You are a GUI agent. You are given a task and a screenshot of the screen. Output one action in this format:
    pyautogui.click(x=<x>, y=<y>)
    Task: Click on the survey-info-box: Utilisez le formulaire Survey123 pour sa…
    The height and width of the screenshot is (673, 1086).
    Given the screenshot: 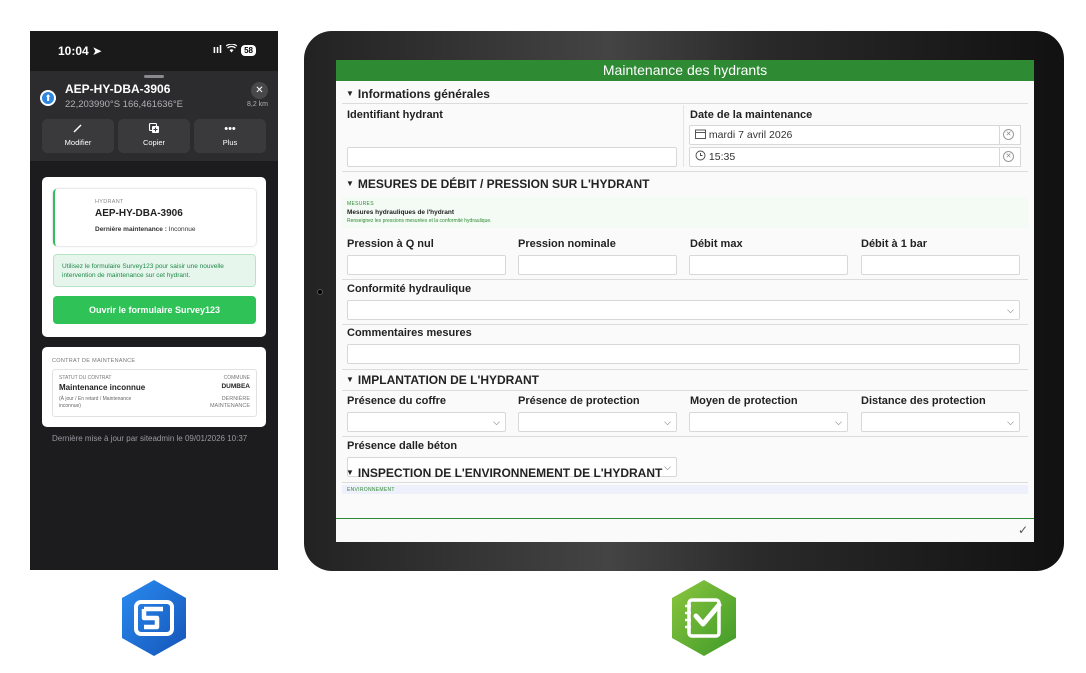 What is the action you would take?
    pyautogui.click(x=154, y=270)
    